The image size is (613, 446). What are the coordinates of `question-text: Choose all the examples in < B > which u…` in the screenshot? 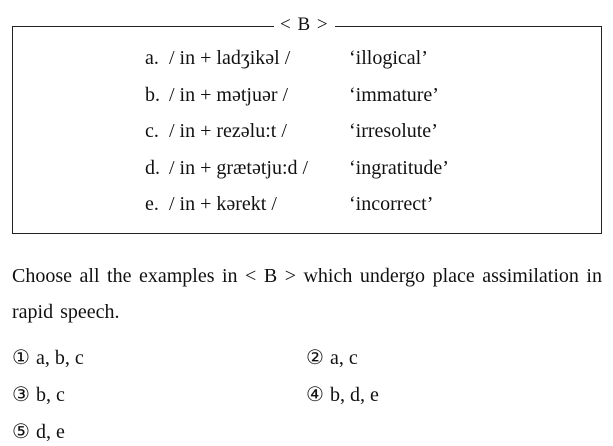 It's located at (307, 294).